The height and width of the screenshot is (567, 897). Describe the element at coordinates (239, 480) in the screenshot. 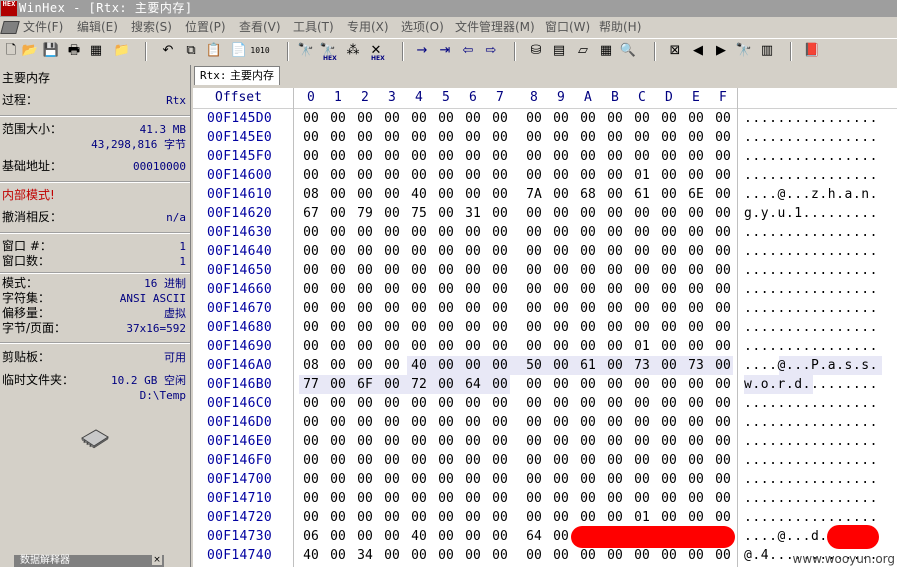

I see `row-offset: 00F14700` at that location.